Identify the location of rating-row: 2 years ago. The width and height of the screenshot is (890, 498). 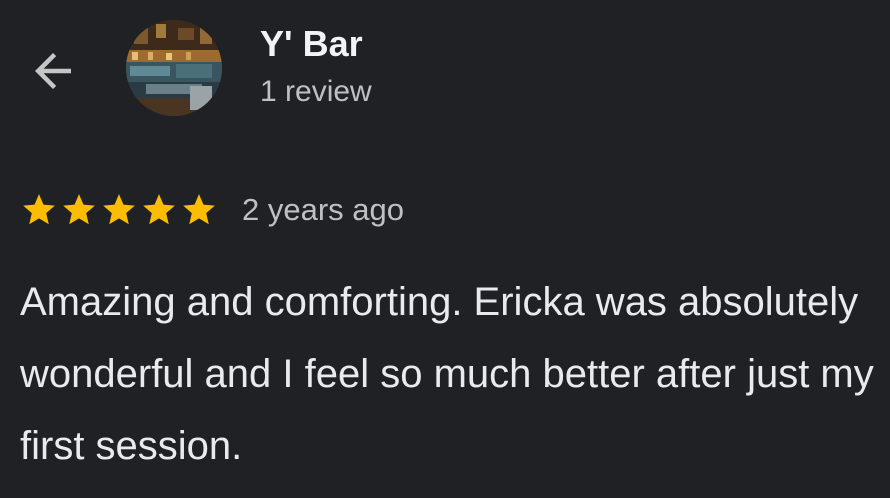
(212, 210).